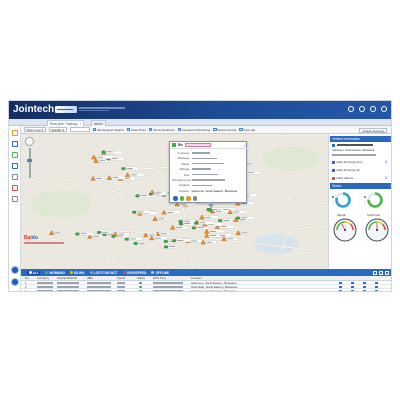  Describe the element at coordinates (15, 155) in the screenshot. I see `car-icon` at that location.